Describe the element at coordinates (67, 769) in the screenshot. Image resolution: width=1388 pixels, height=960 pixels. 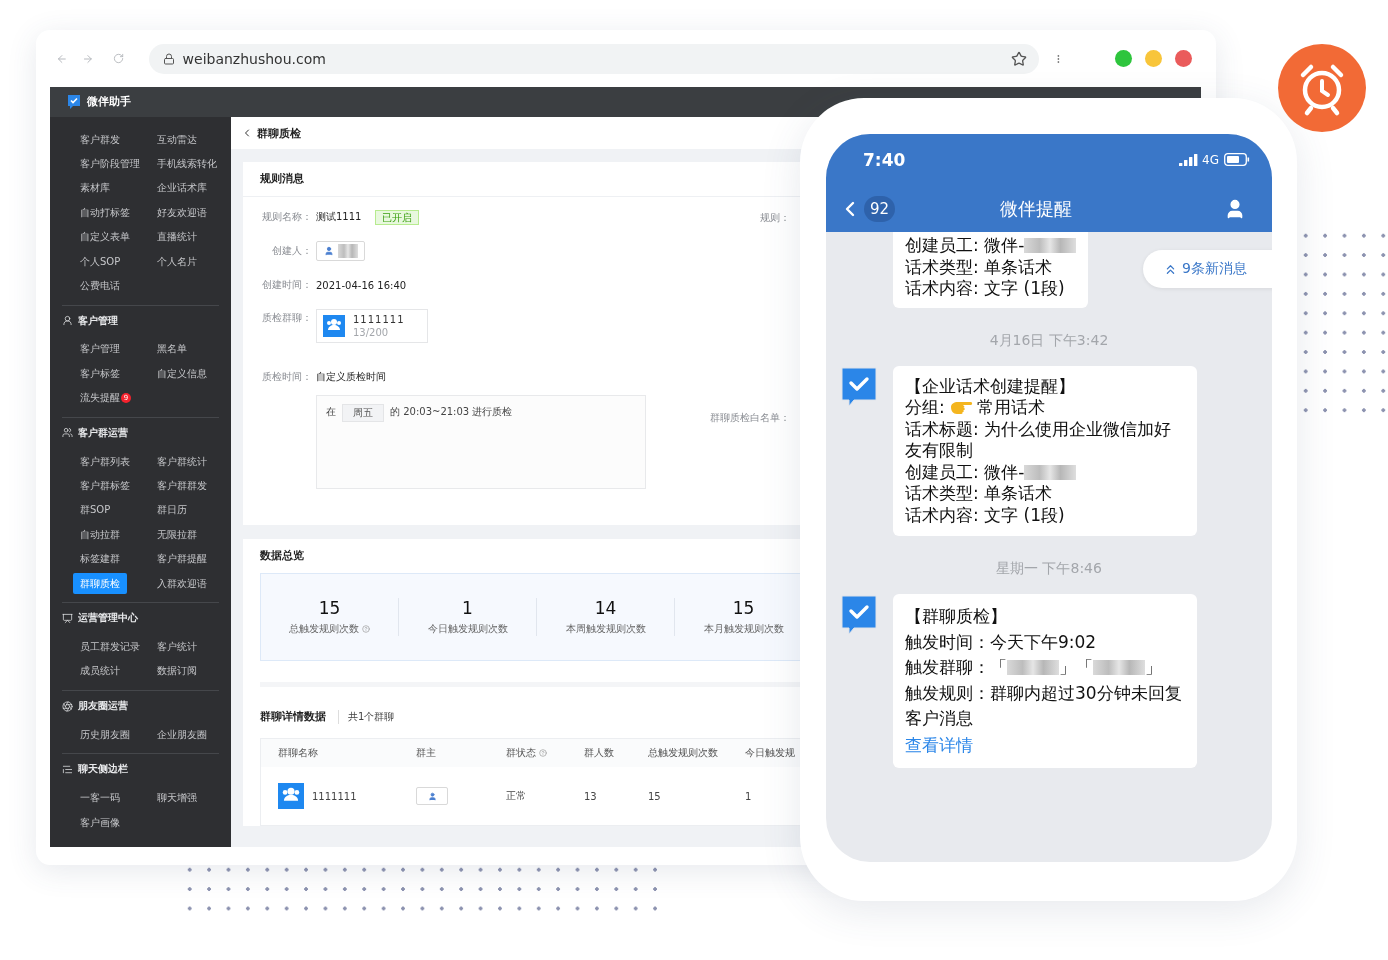
I see `list-icon` at that location.